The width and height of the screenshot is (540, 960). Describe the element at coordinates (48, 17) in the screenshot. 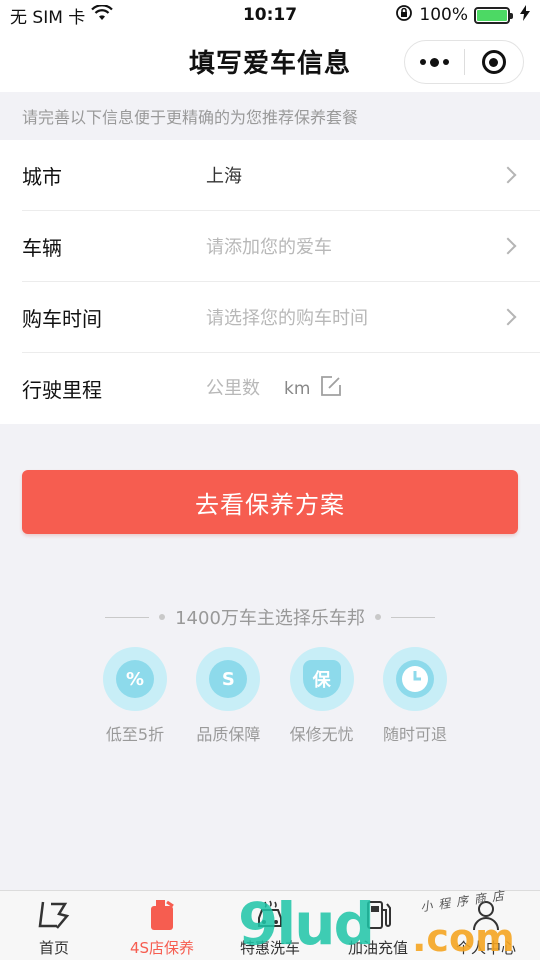

I see `carrier-label: 无 SIM 卡` at that location.